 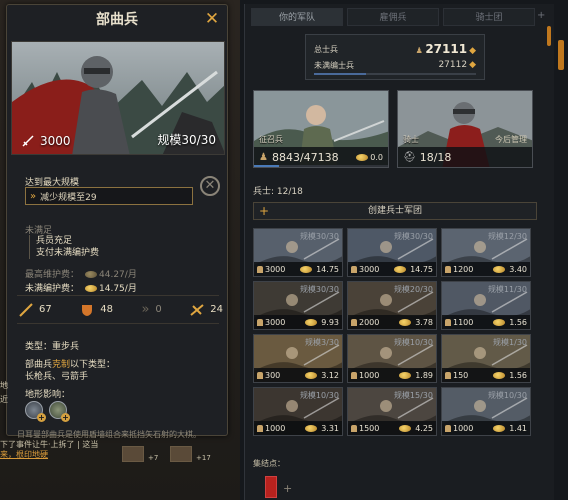 What do you see at coordinates (268, 375) in the screenshot?
I see `regiment-count: 300` at bounding box center [268, 375].